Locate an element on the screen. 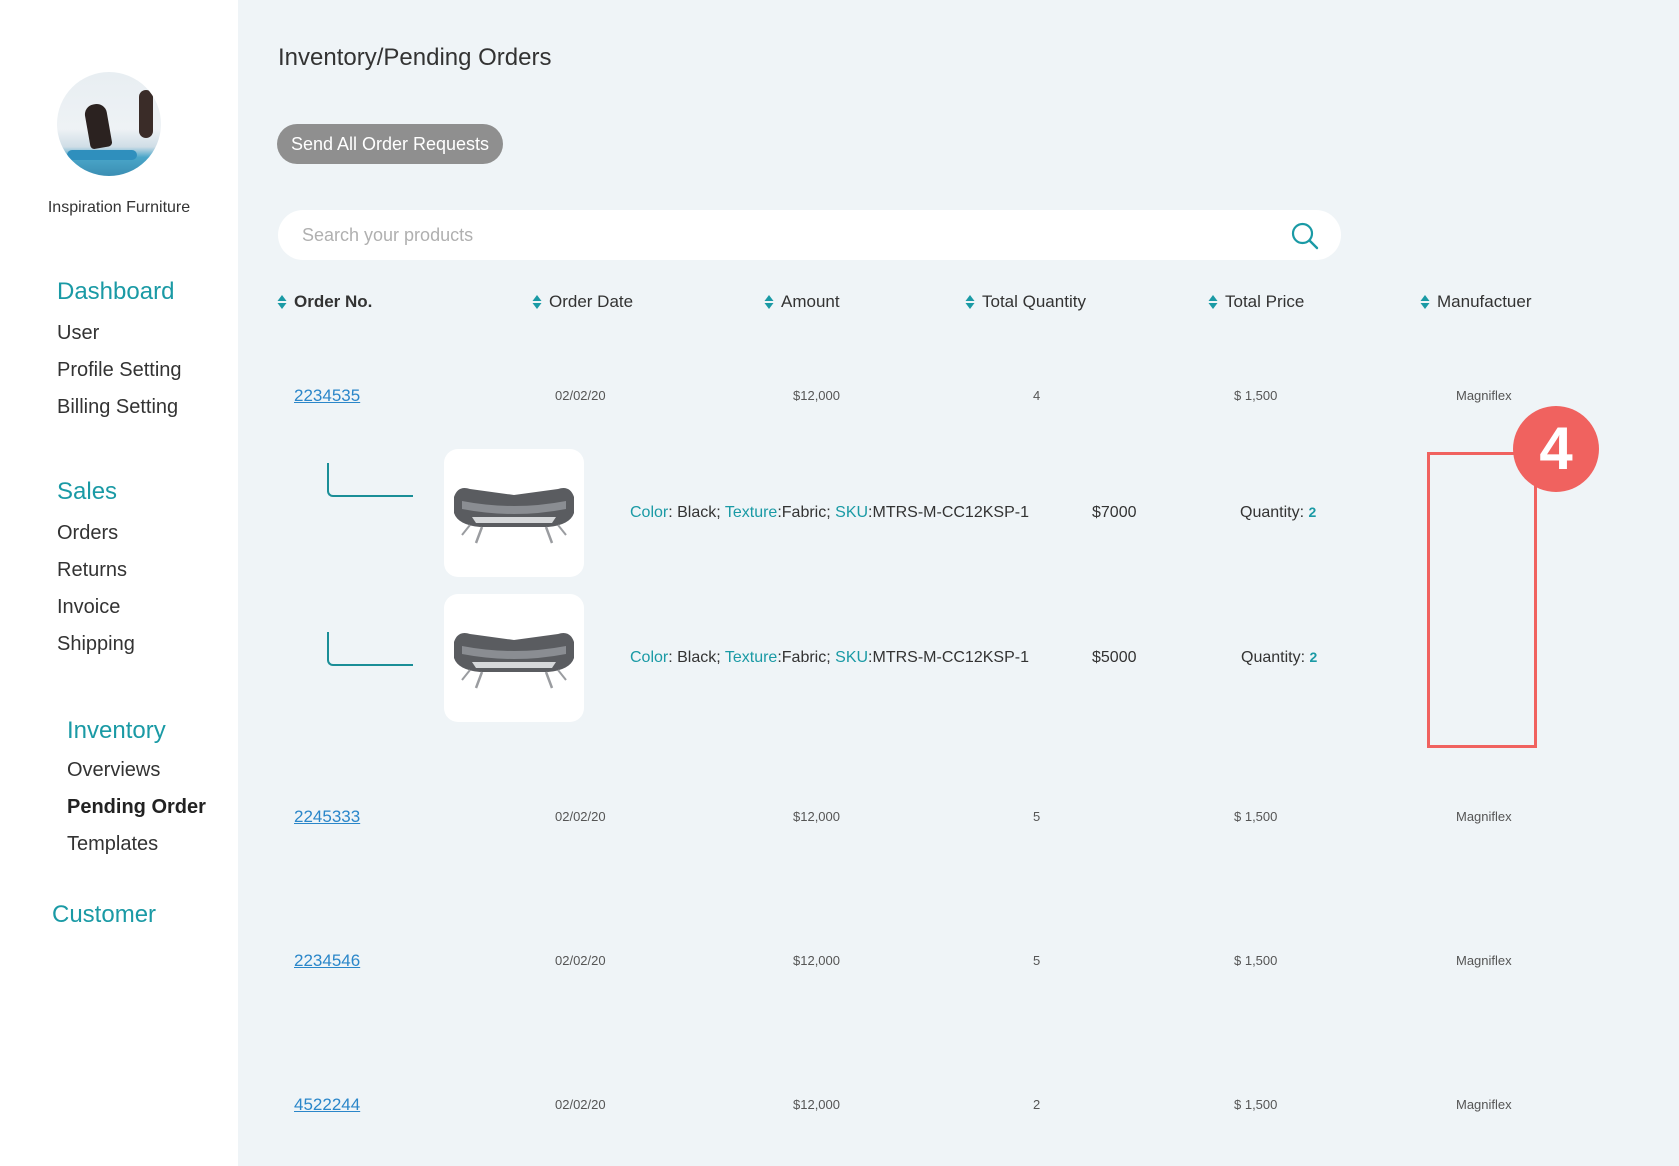  nav-section-sales: Sales is located at coordinates (87, 492).